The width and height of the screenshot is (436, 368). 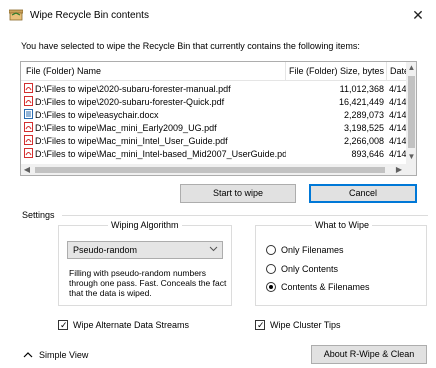 I want to click on chevron-up-icon, so click(x=28, y=355).